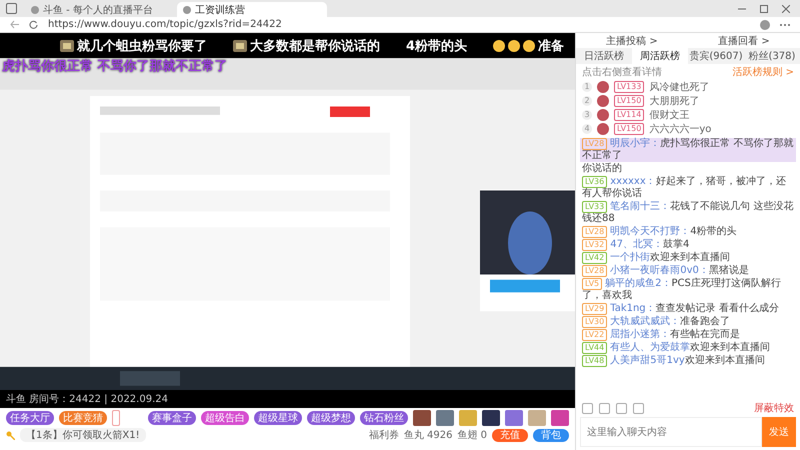  Describe the element at coordinates (252, 9) in the screenshot. I see `browser-tab: 工资训练营` at that location.